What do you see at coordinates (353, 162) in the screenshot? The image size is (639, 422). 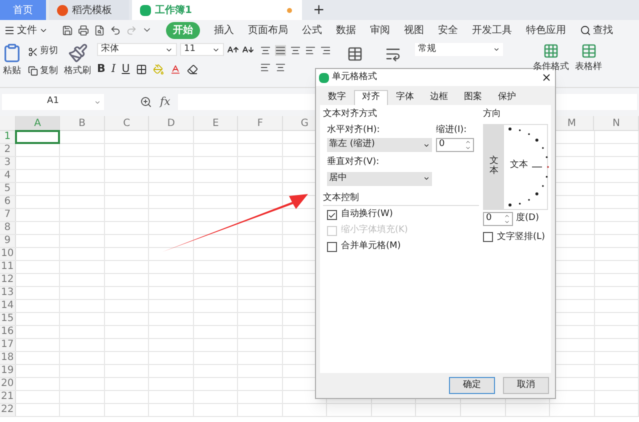 I see `field-label: 垂直对齐(V):` at bounding box center [353, 162].